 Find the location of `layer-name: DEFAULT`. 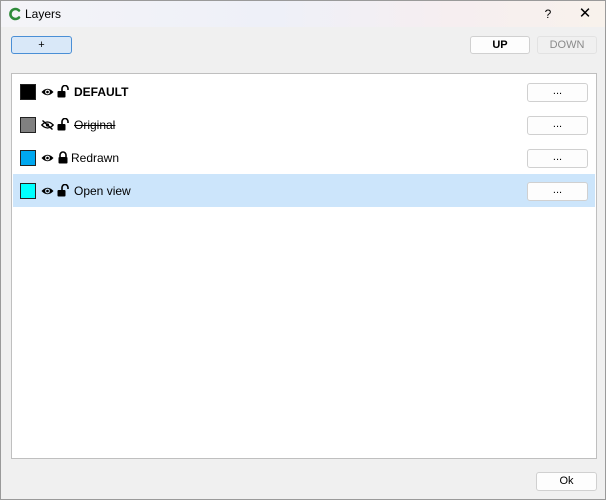

layer-name: DEFAULT is located at coordinates (101, 92).